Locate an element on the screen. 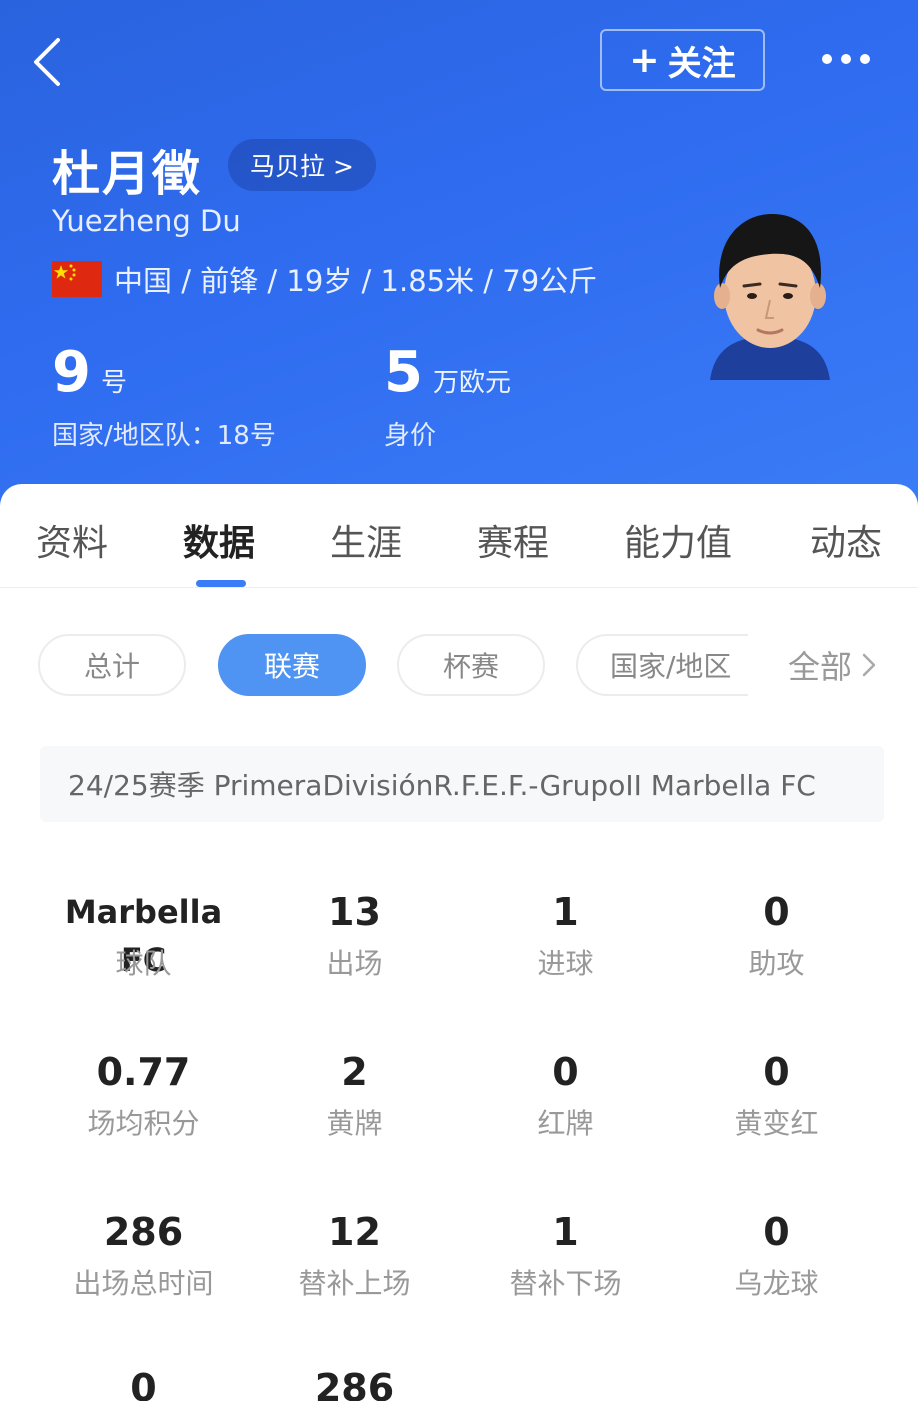 The width and height of the screenshot is (918, 1401). stat-sub-in: 12 替补上场 is located at coordinates (354, 1255).